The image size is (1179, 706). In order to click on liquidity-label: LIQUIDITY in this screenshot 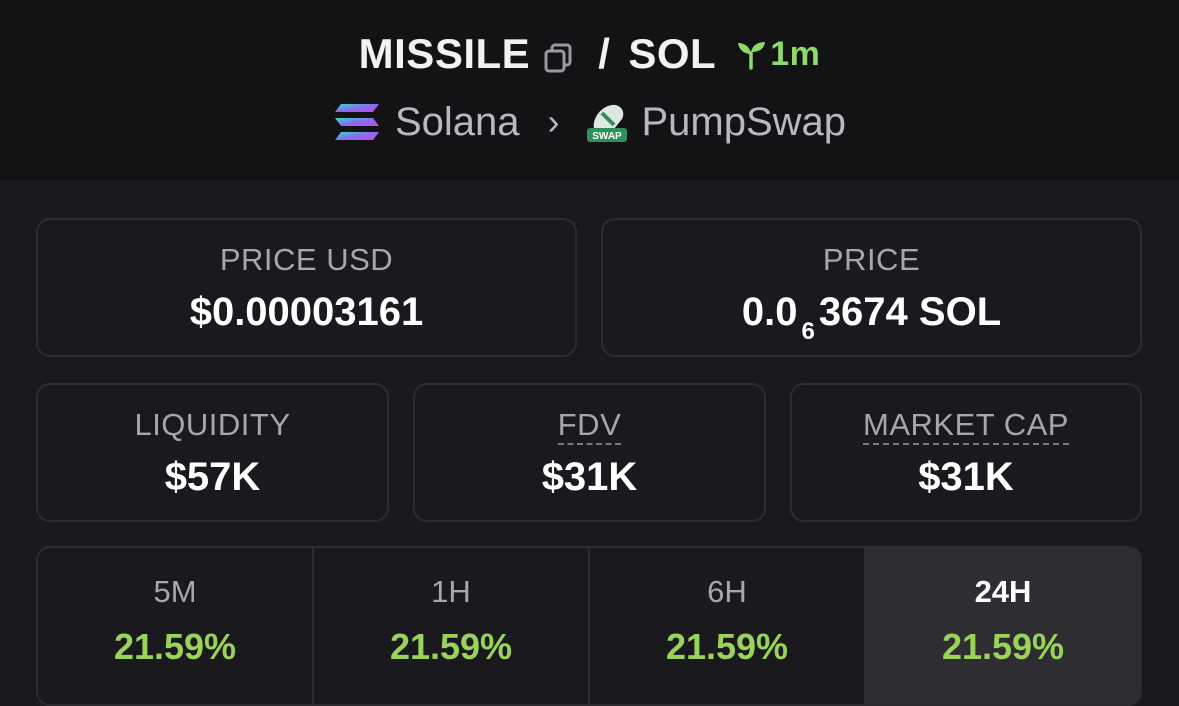, I will do `click(212, 424)`.